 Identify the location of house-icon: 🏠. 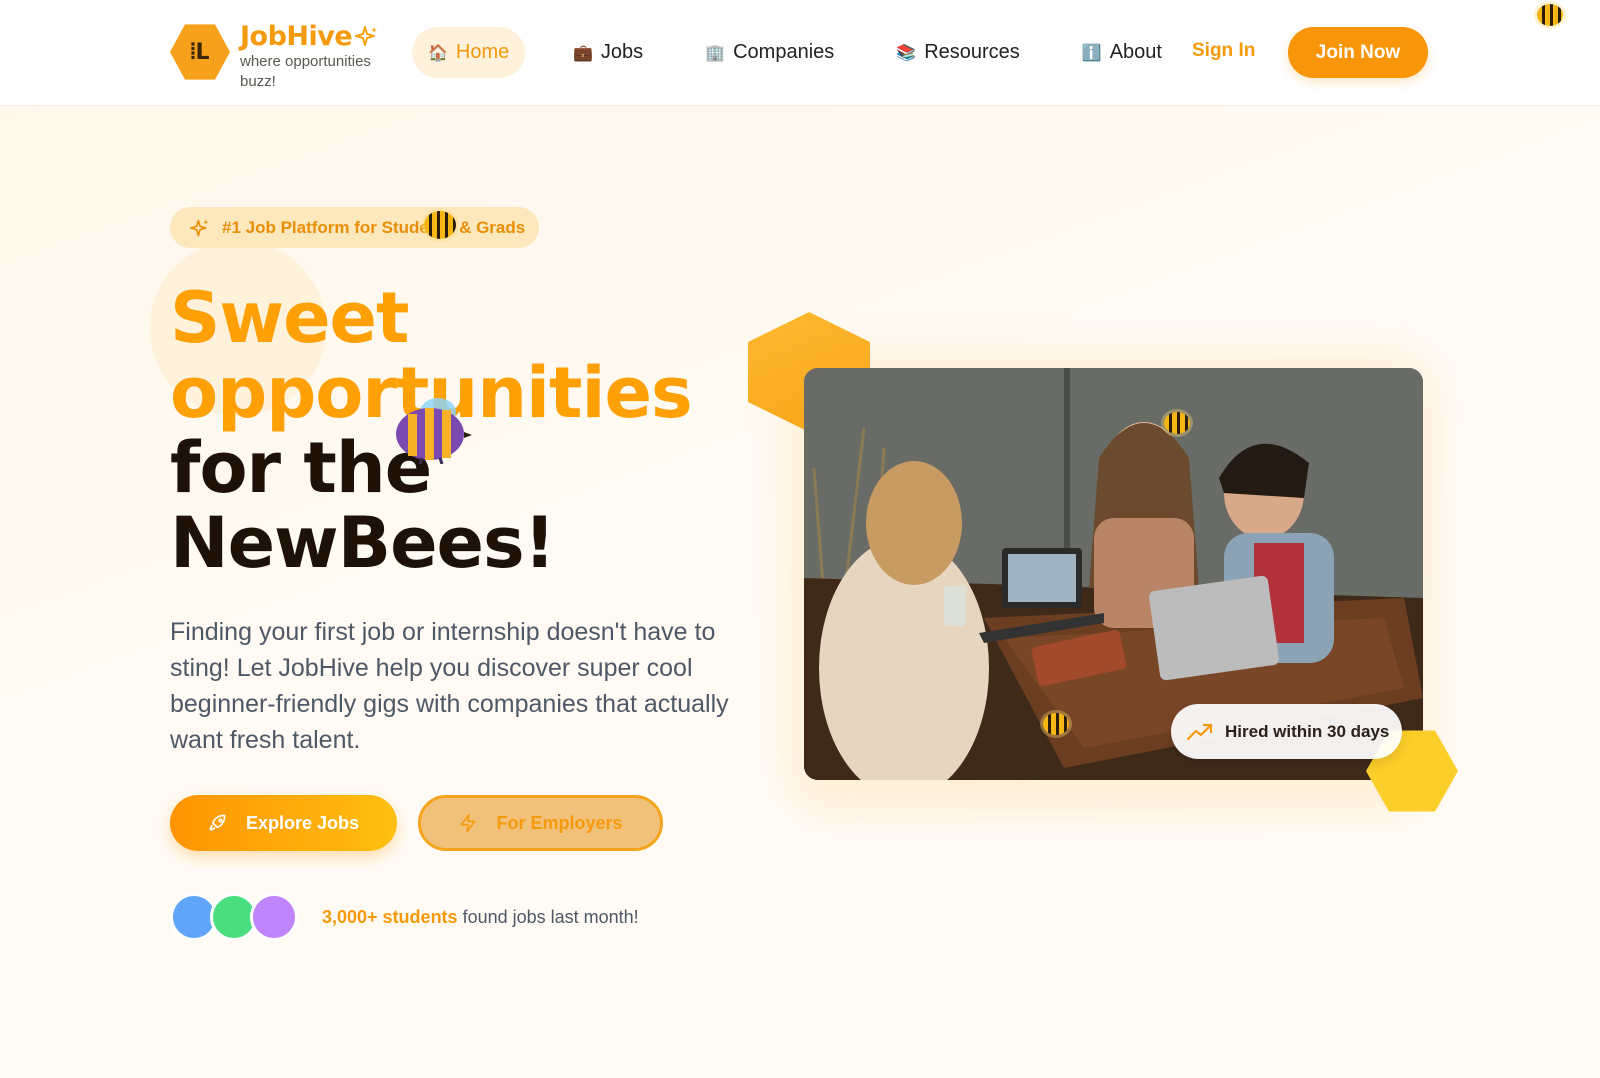
(438, 52).